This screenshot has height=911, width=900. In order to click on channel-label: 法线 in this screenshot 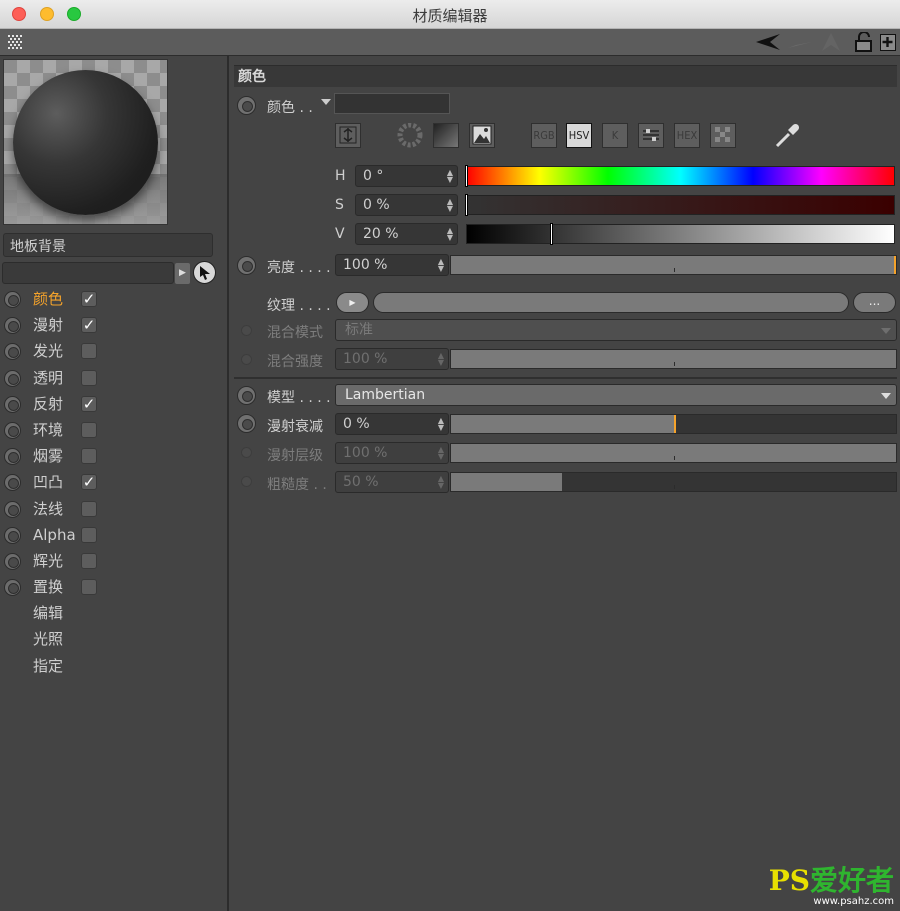, I will do `click(48, 509)`.